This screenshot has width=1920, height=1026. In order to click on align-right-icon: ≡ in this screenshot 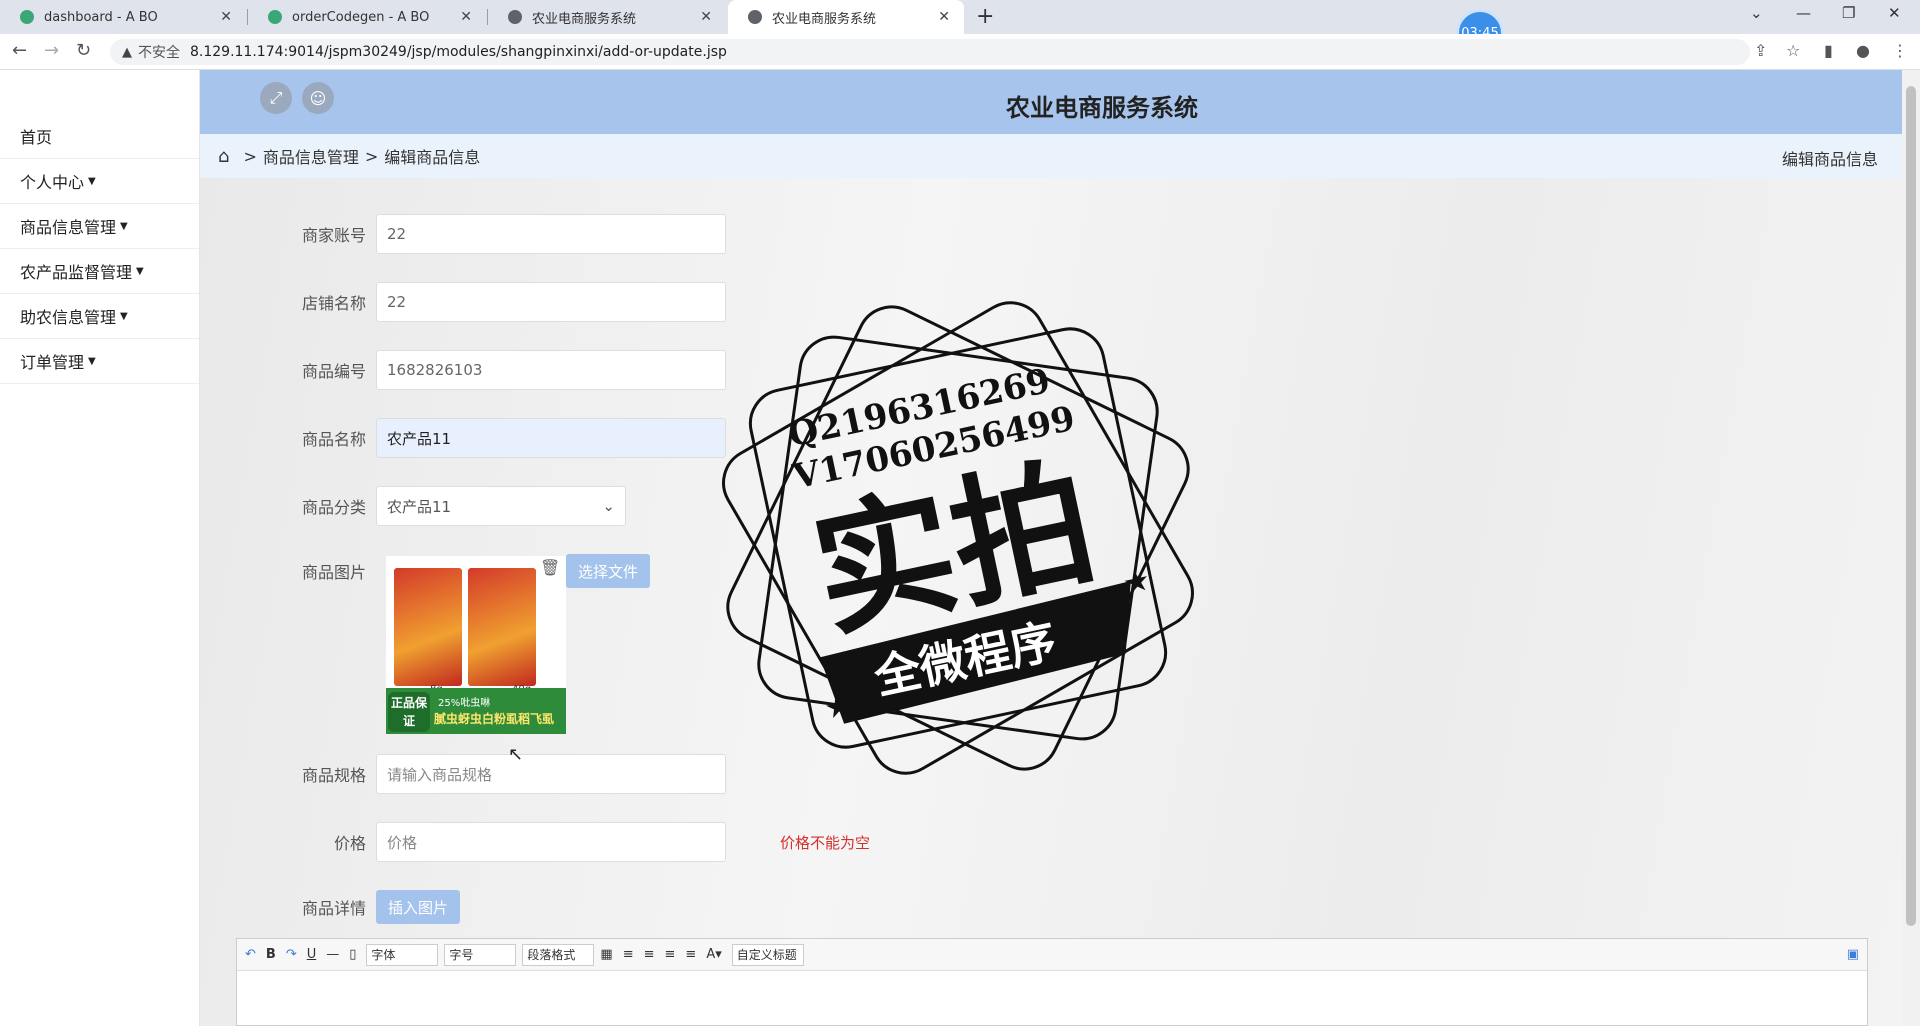, I will do `click(649, 954)`.